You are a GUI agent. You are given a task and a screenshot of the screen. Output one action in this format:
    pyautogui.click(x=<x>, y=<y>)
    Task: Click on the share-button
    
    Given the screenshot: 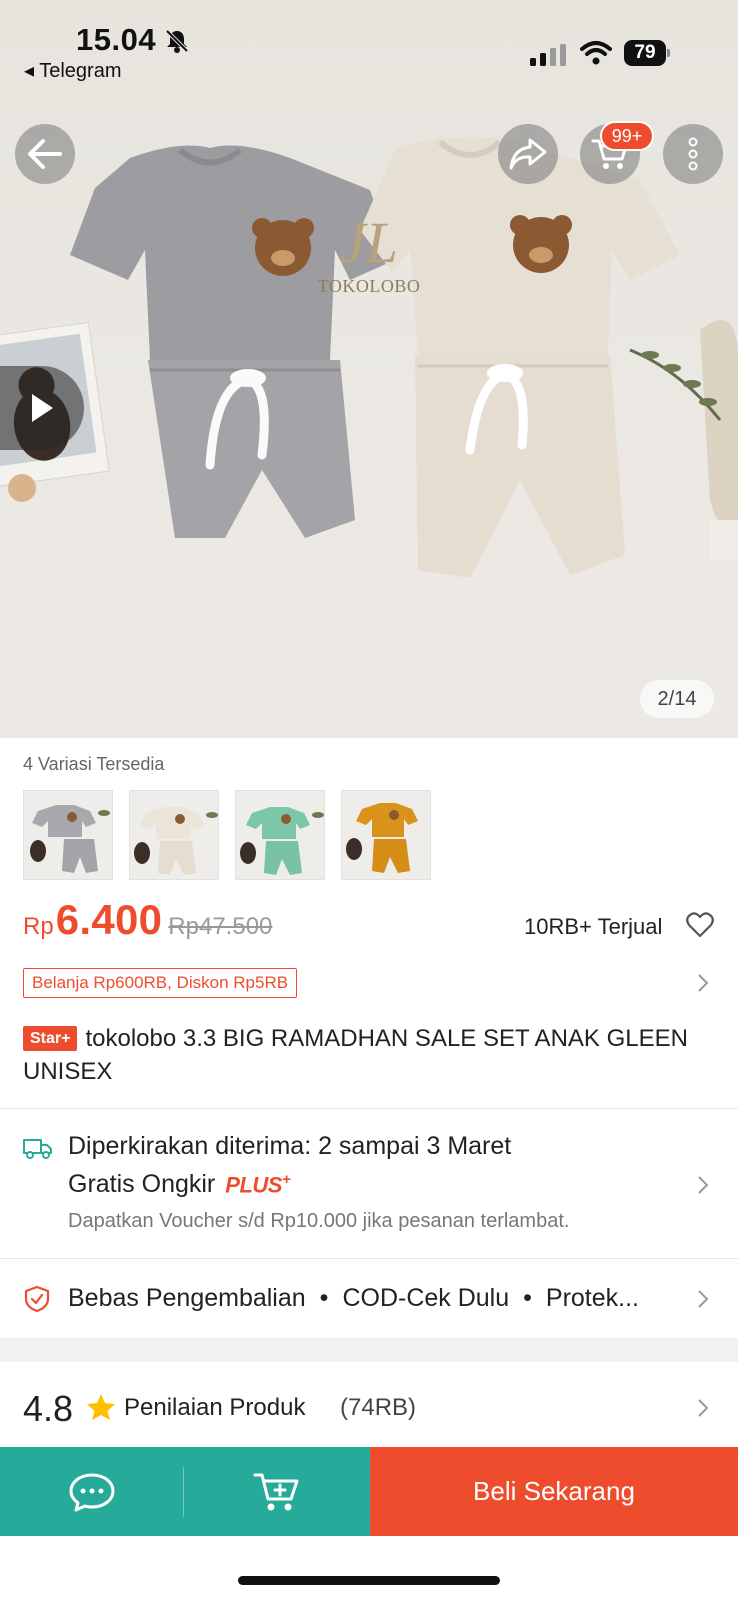 What is the action you would take?
    pyautogui.click(x=528, y=154)
    